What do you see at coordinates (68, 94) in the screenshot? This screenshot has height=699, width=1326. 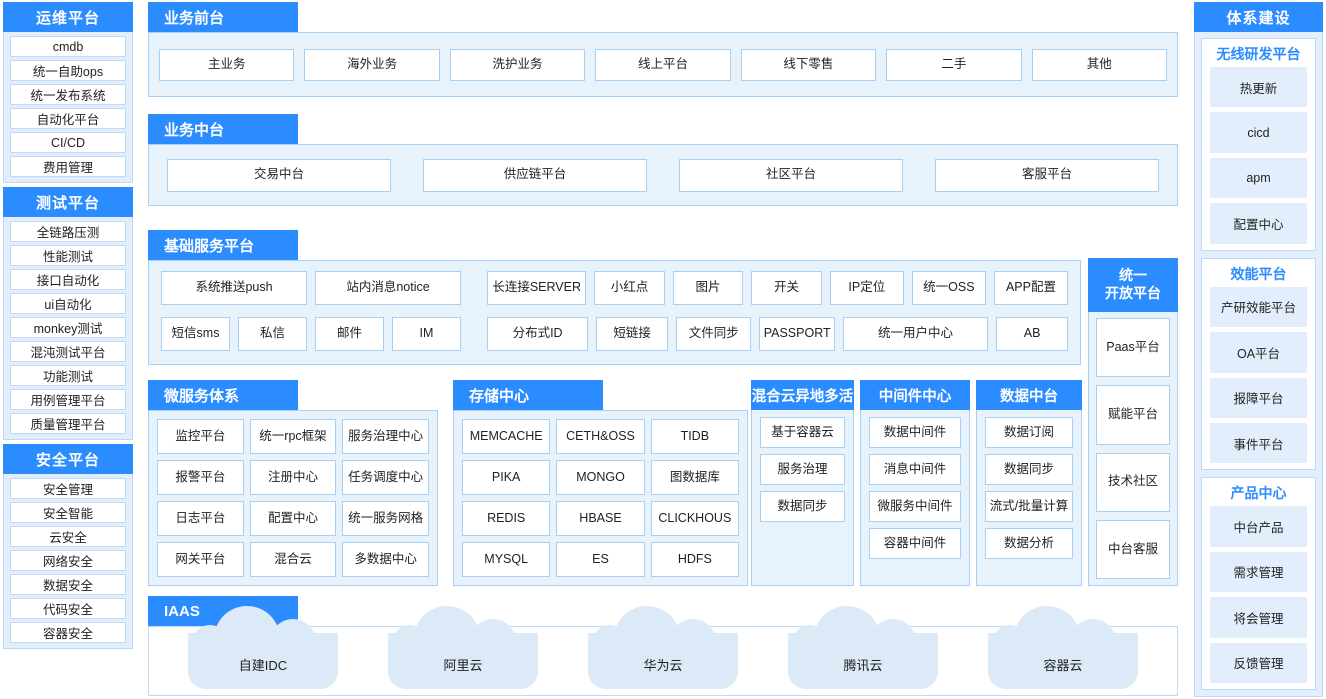 I see `rail-item: 统一发布系统` at bounding box center [68, 94].